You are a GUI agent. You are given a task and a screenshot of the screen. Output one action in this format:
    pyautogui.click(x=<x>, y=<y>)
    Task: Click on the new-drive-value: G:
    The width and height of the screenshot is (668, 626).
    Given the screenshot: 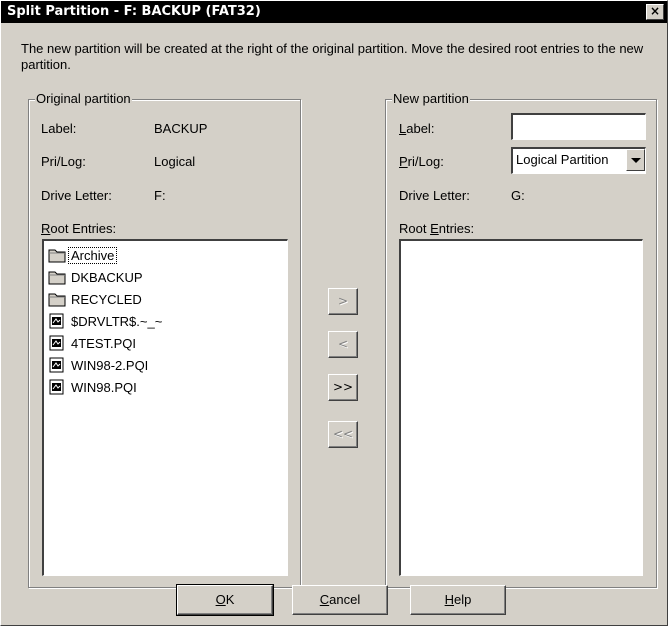 What is the action you would take?
    pyautogui.click(x=518, y=195)
    